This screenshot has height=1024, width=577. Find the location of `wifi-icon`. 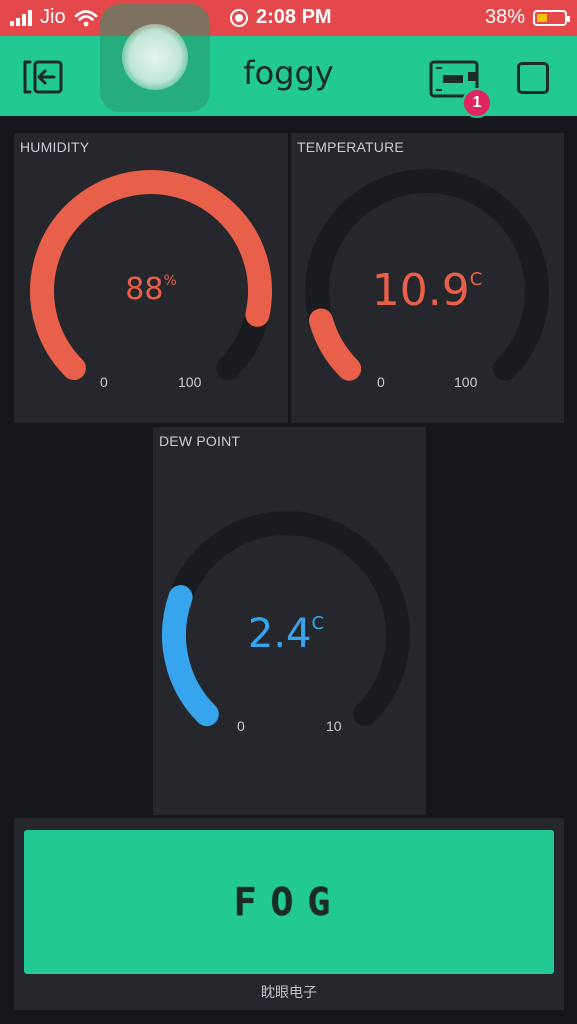

wifi-icon is located at coordinates (85, 17).